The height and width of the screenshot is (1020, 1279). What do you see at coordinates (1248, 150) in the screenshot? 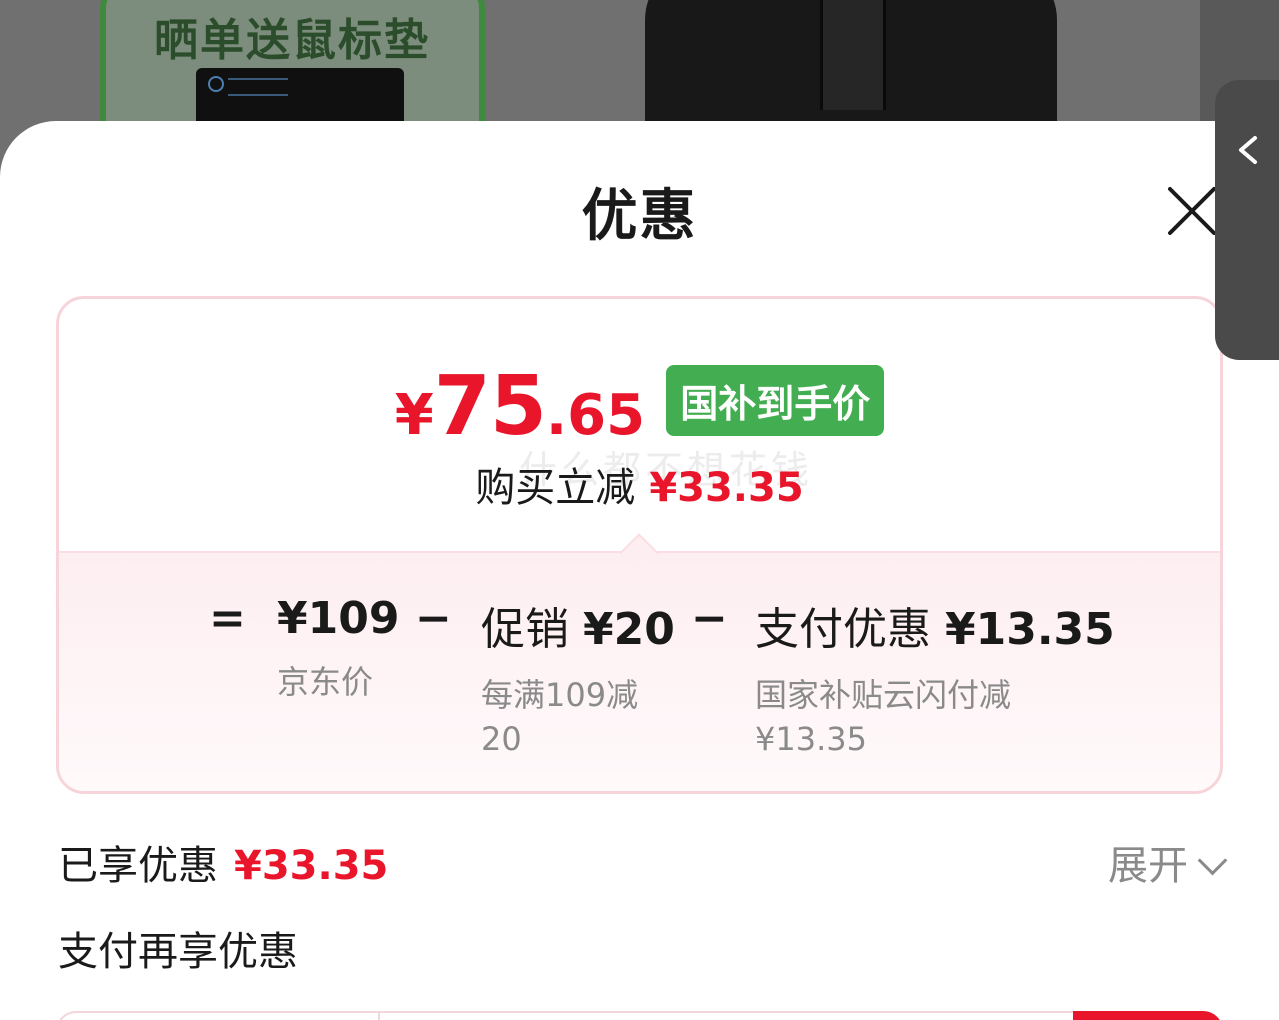
I see `chevron-left-icon` at bounding box center [1248, 150].